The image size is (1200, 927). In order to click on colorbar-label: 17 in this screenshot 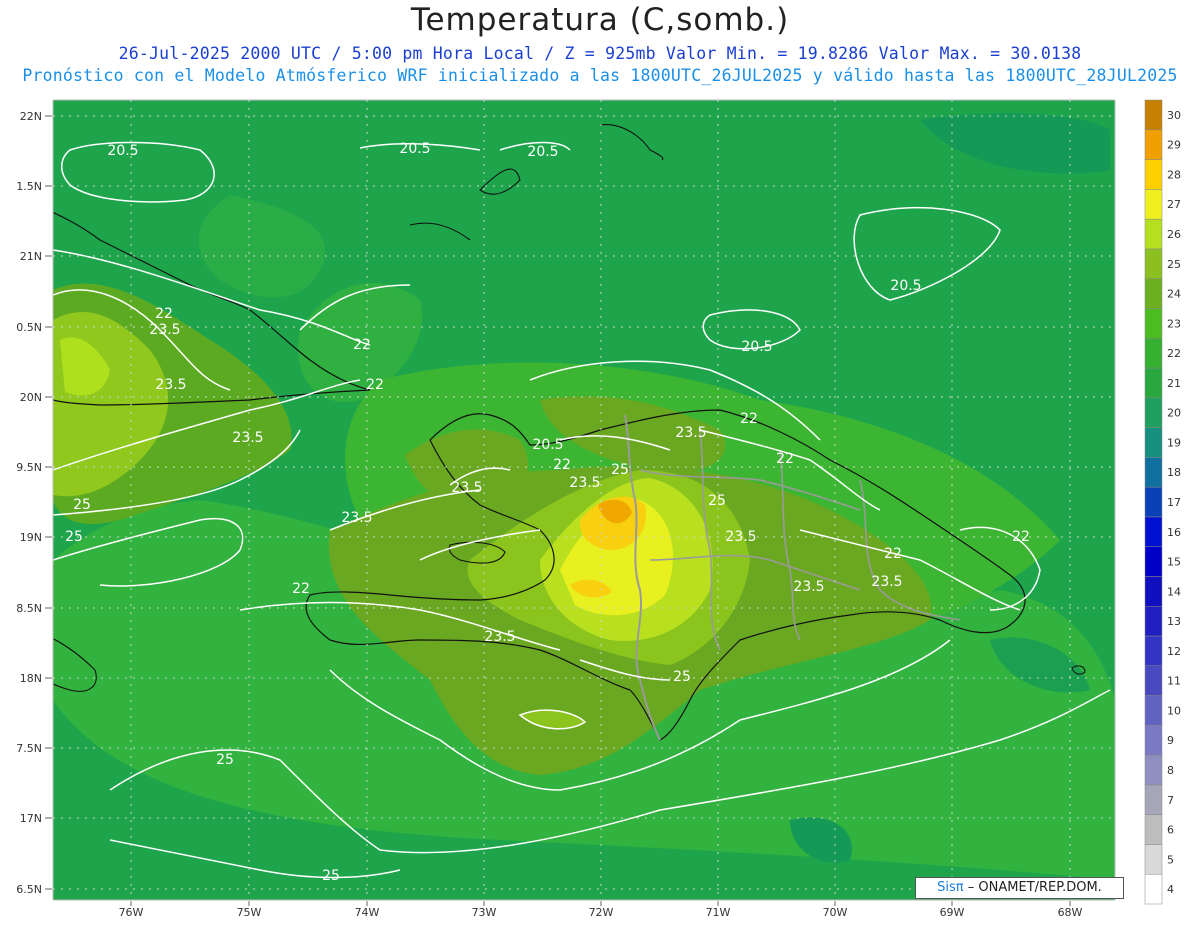, I will do `click(1174, 502)`.